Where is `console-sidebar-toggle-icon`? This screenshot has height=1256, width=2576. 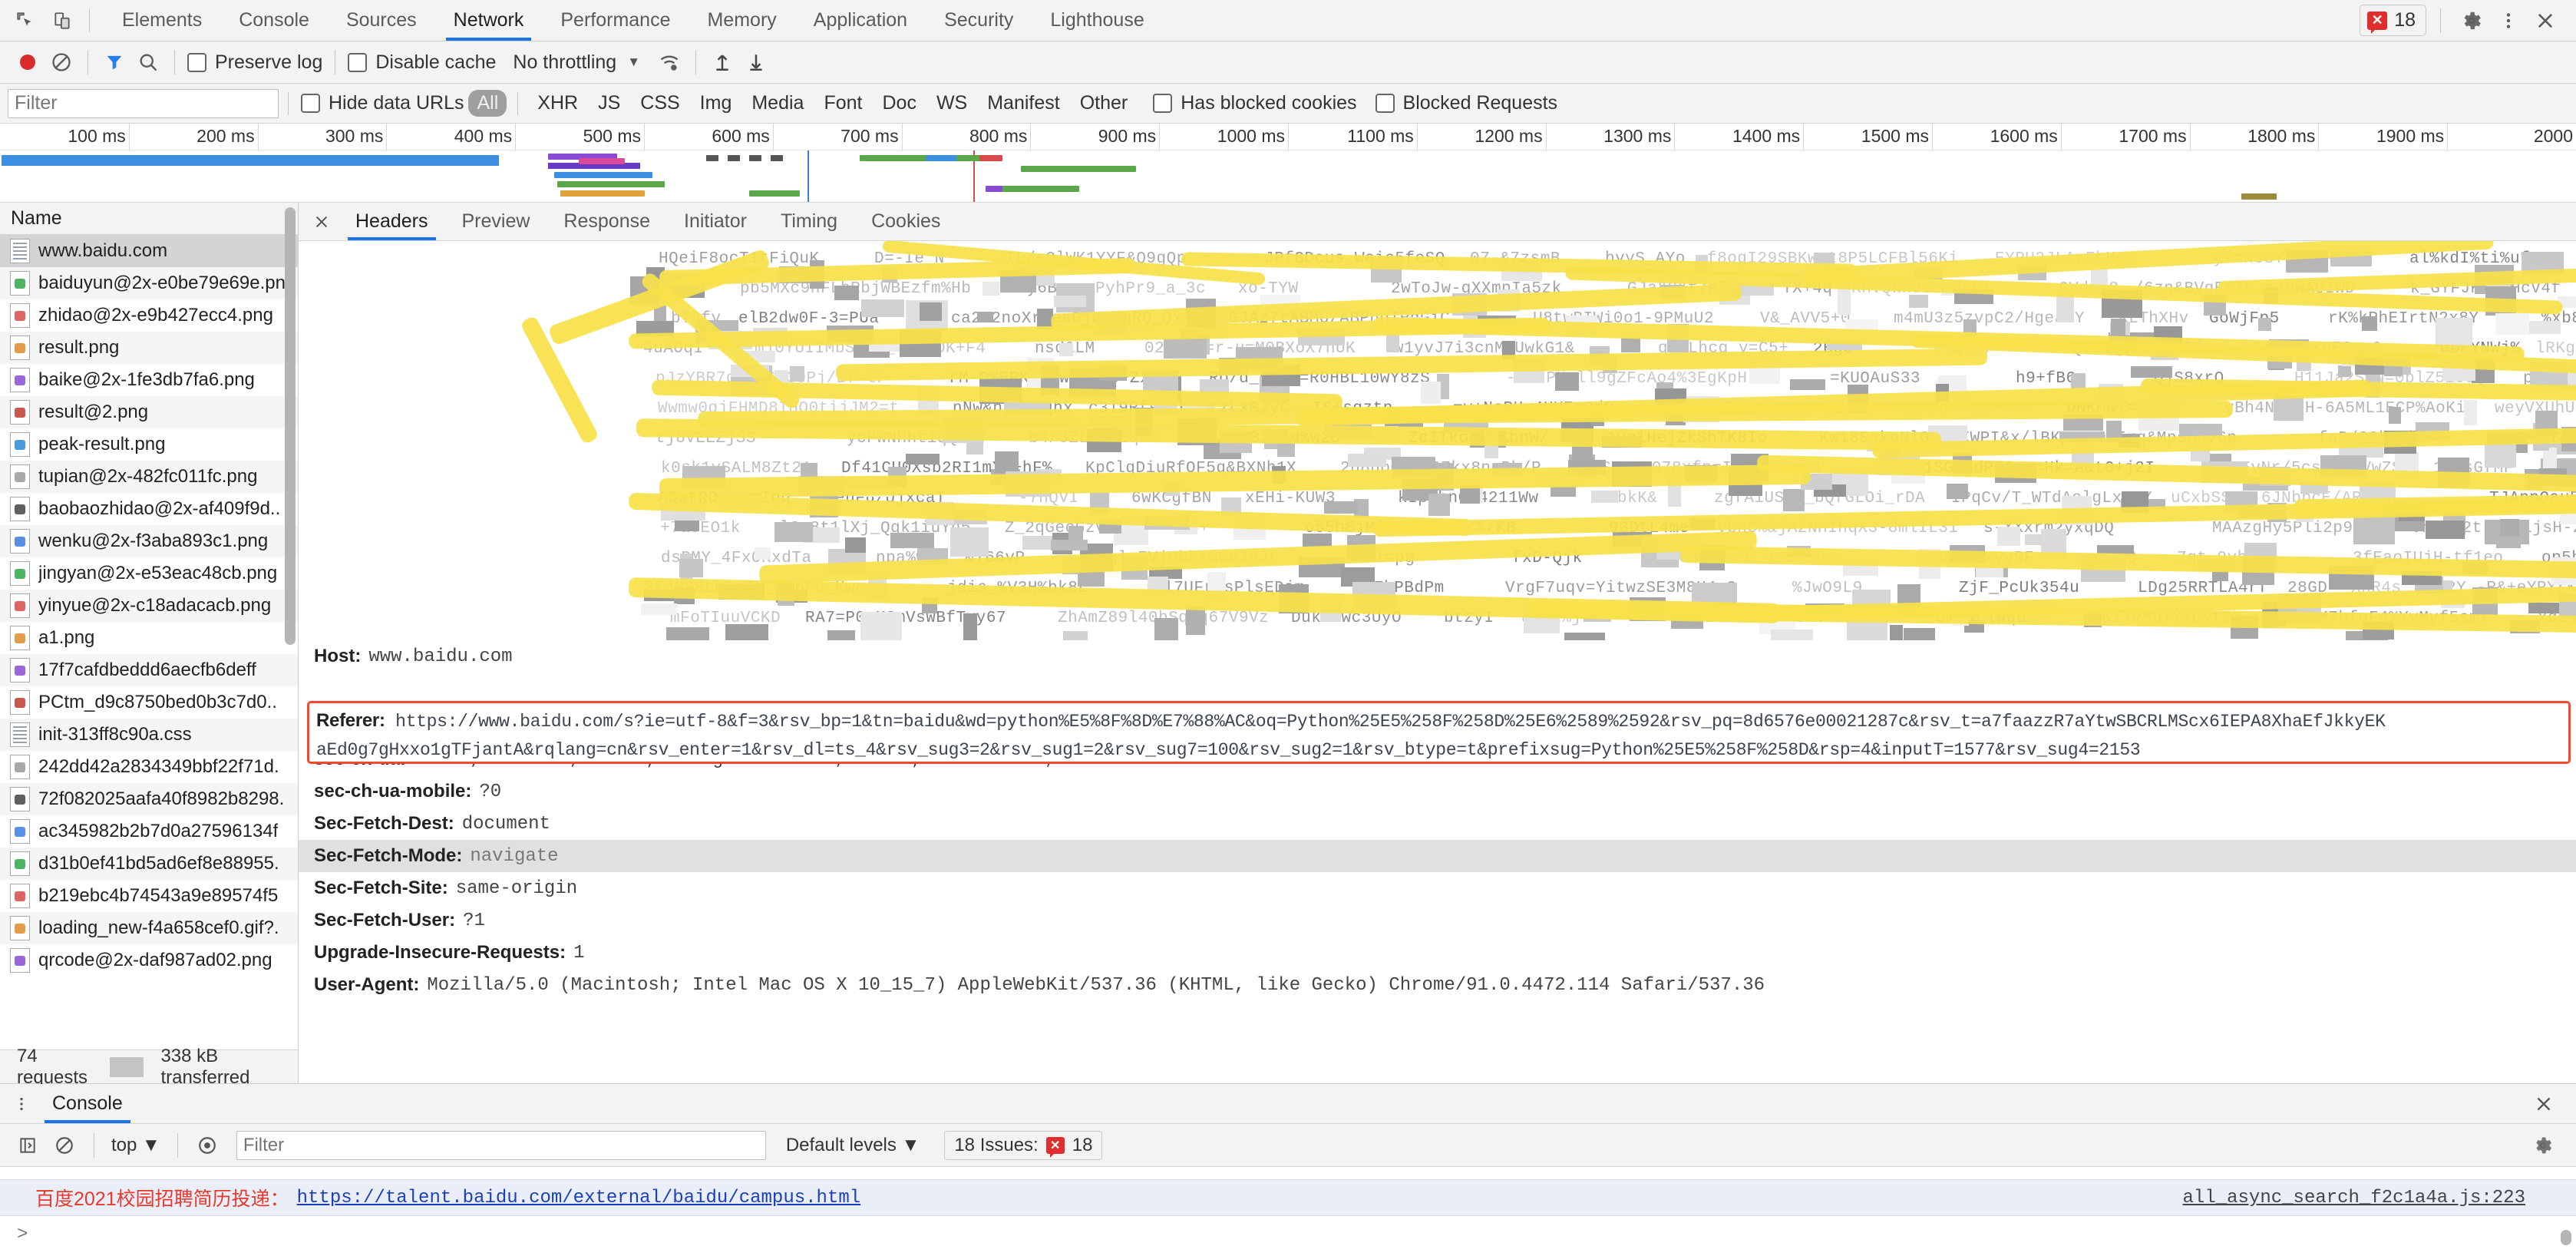 console-sidebar-toggle-icon is located at coordinates (28, 1145).